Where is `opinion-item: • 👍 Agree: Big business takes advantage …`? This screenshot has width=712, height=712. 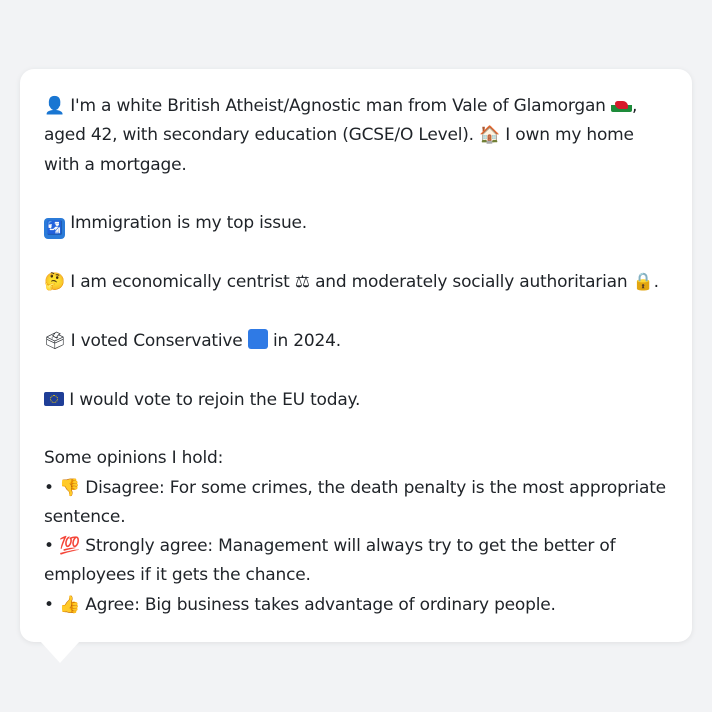 opinion-item: • 👍 Agree: Big business takes advantage … is located at coordinates (356, 605).